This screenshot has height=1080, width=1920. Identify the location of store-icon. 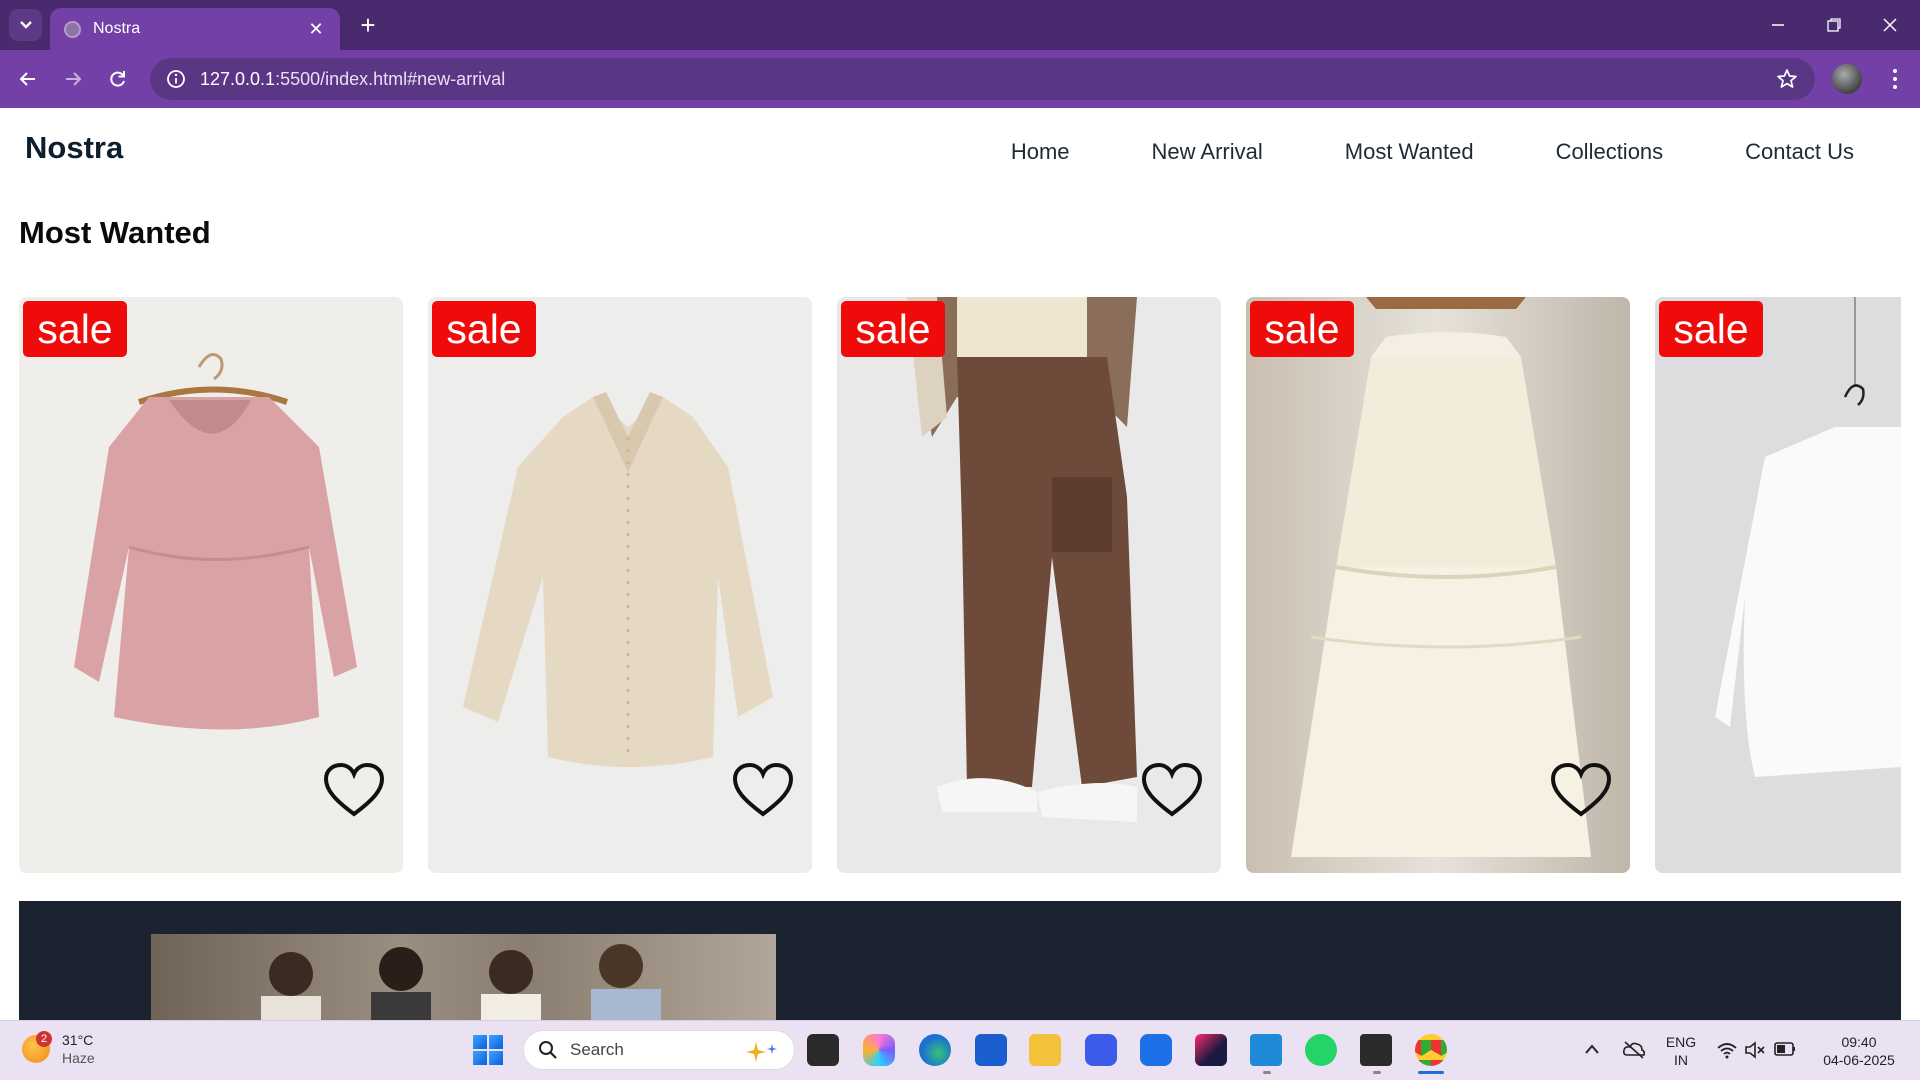
(991, 1050).